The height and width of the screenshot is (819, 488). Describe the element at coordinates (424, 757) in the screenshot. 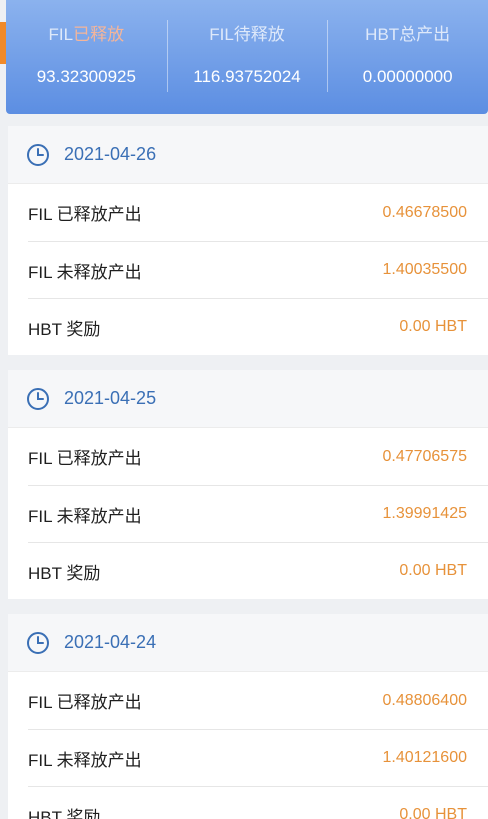

I see `row-value: 1.40121600` at that location.